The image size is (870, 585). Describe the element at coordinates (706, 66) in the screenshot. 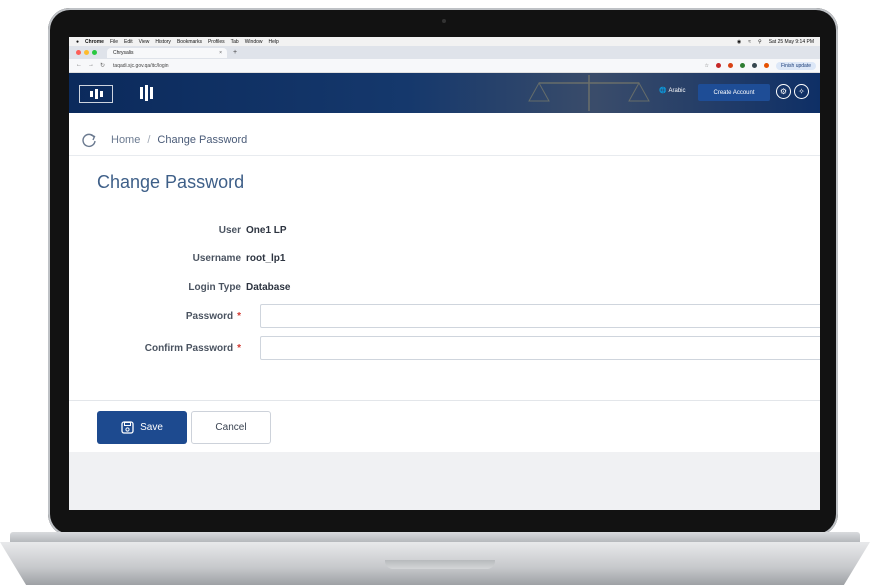

I see `bookmark-star-icon: ☆` at that location.